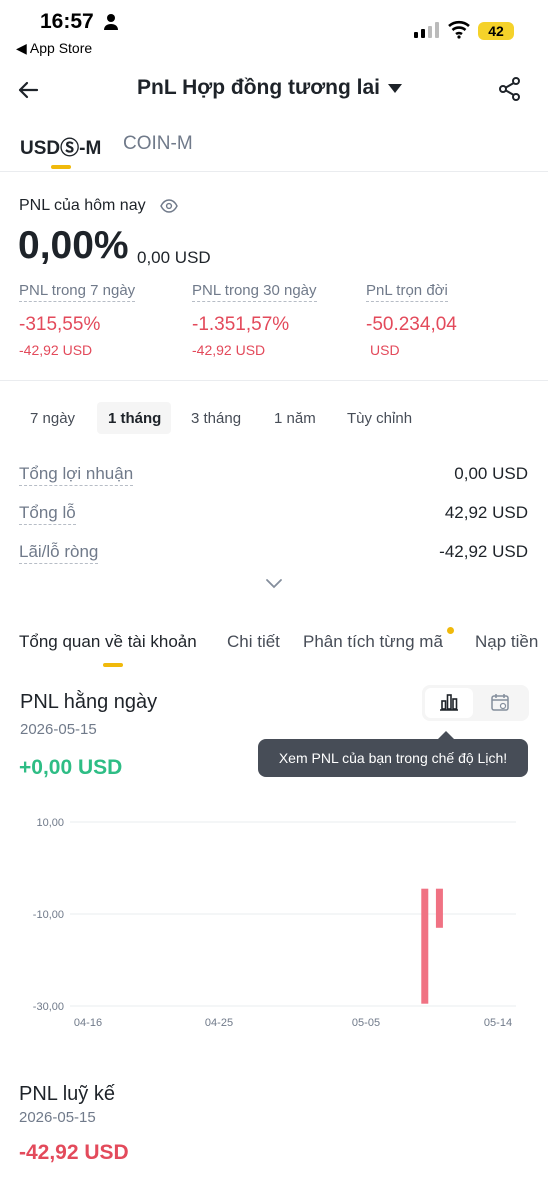 The image size is (548, 1199). What do you see at coordinates (134, 418) in the screenshot?
I see `period-1m: 1 tháng` at bounding box center [134, 418].